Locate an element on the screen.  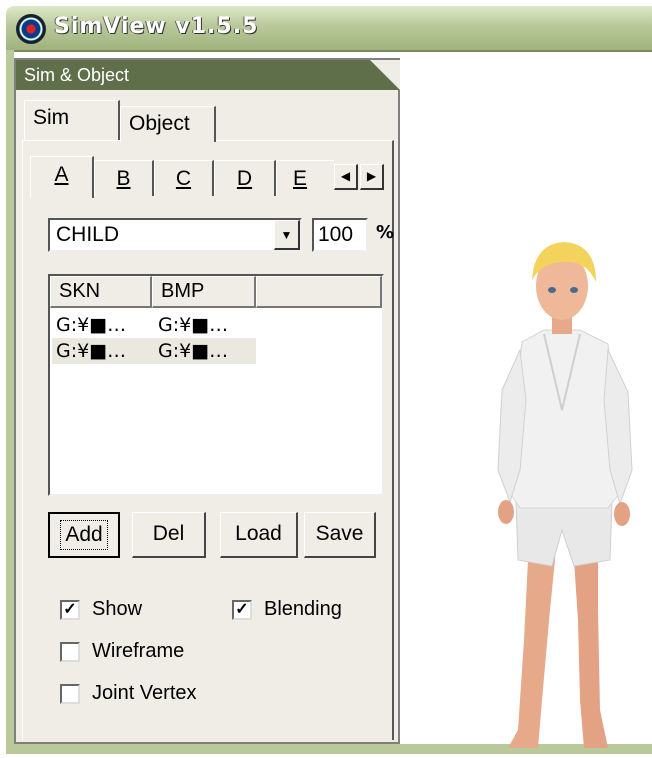
scroll-right-icon: ▶ is located at coordinates (372, 177).